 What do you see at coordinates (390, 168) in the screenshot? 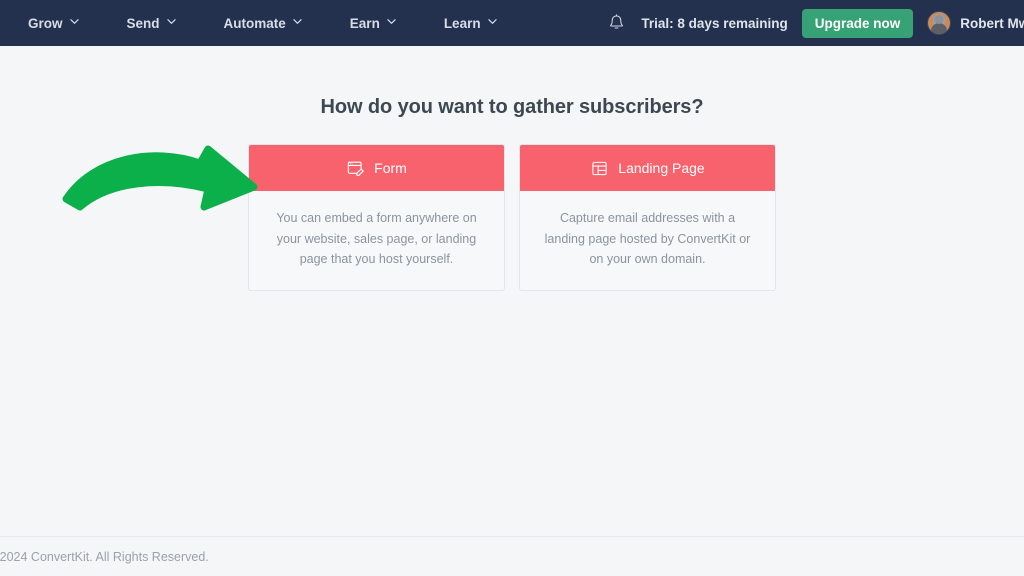
I see `option-card-form-title: Form` at bounding box center [390, 168].